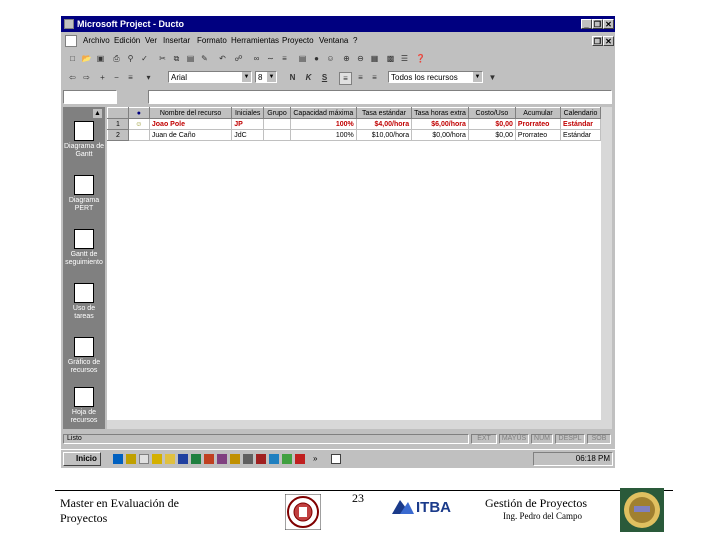 This screenshot has height=540, width=720. I want to click on notes-icon: ●, so click(316, 58).